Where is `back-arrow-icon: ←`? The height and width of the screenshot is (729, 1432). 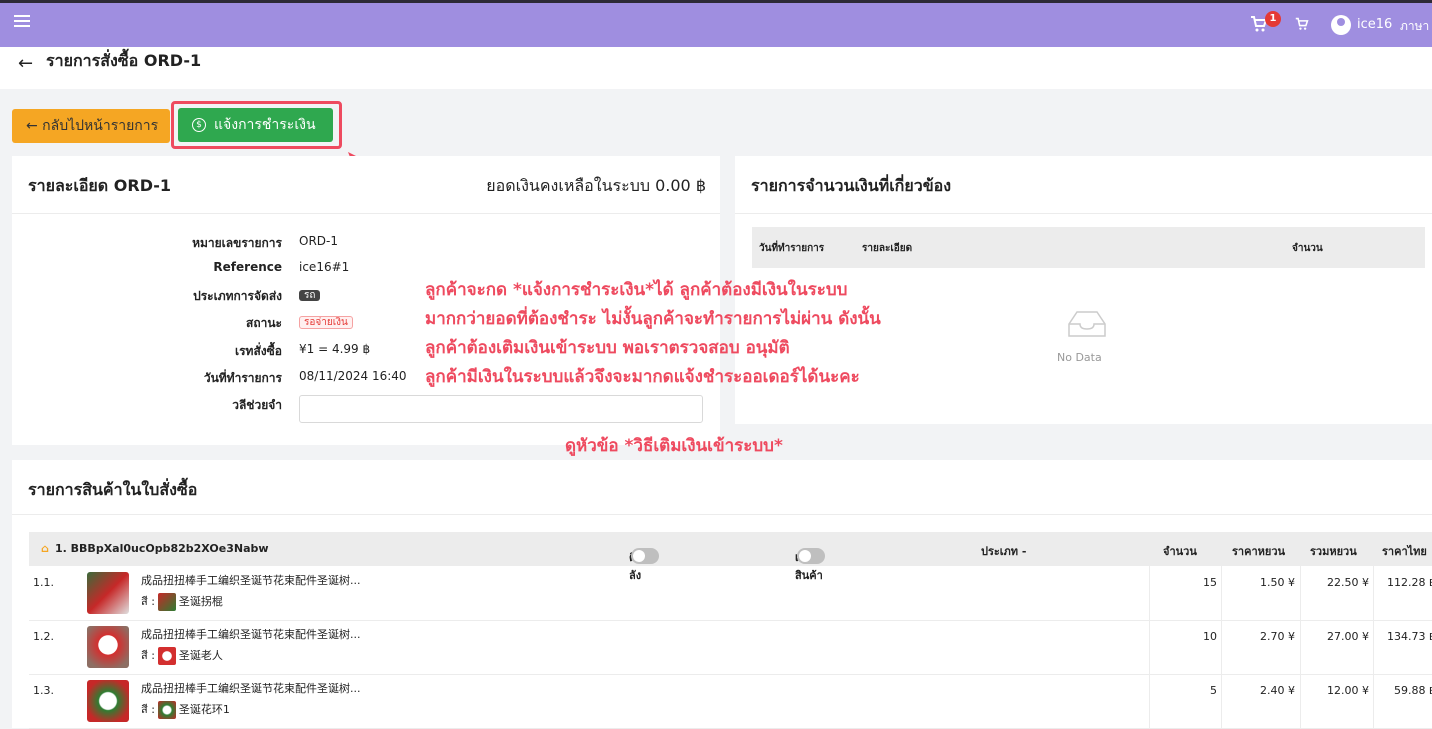 back-arrow-icon: ← is located at coordinates (25, 63).